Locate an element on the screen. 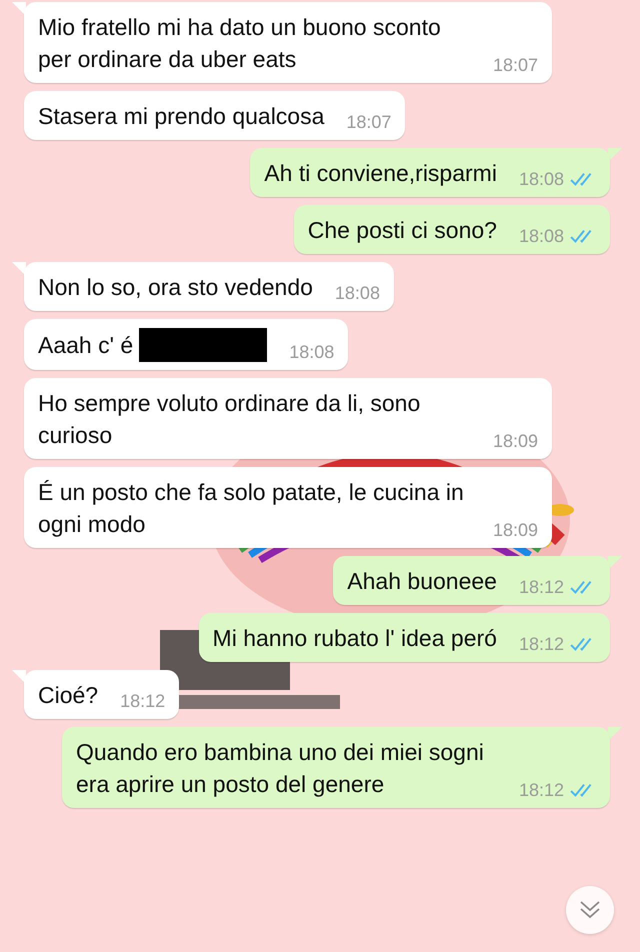 The width and height of the screenshot is (640, 952). message-text: Non lo so, ora sto vedendo is located at coordinates (175, 287).